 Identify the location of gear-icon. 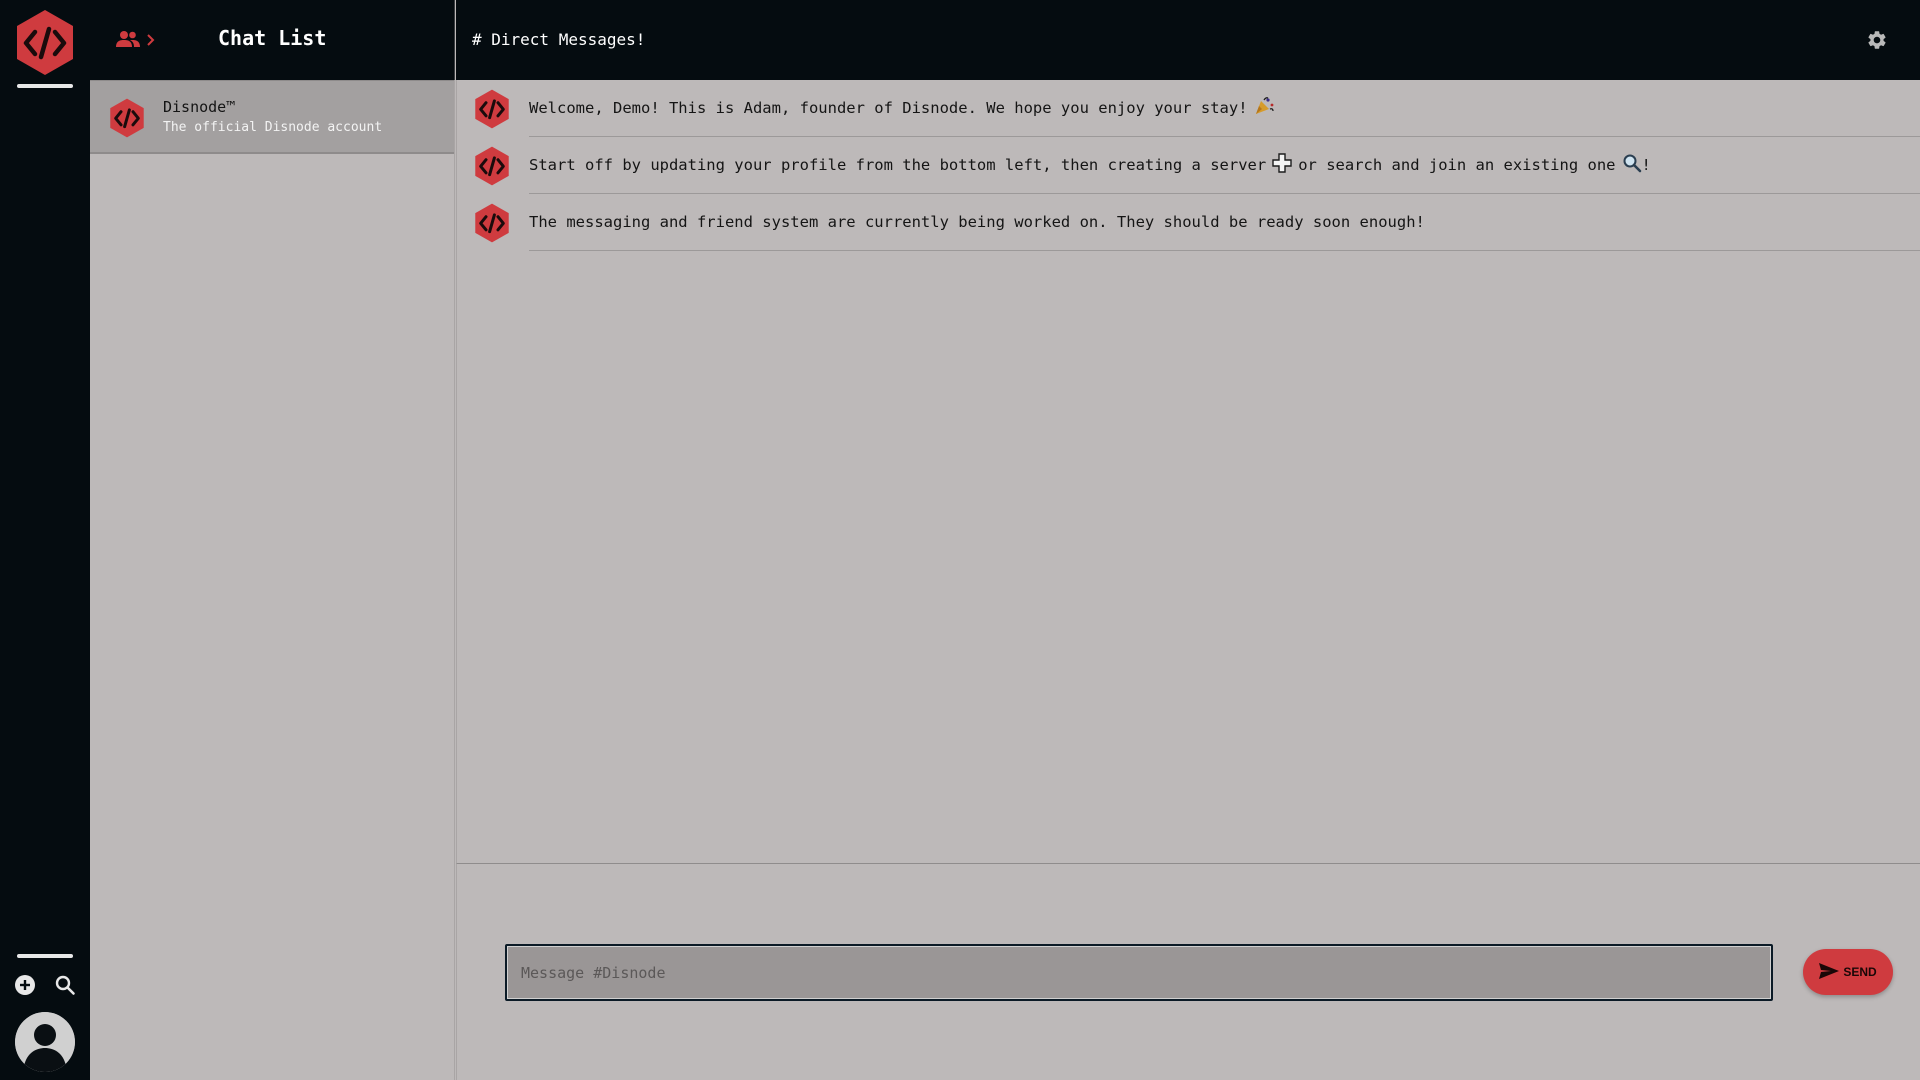
(1877, 40).